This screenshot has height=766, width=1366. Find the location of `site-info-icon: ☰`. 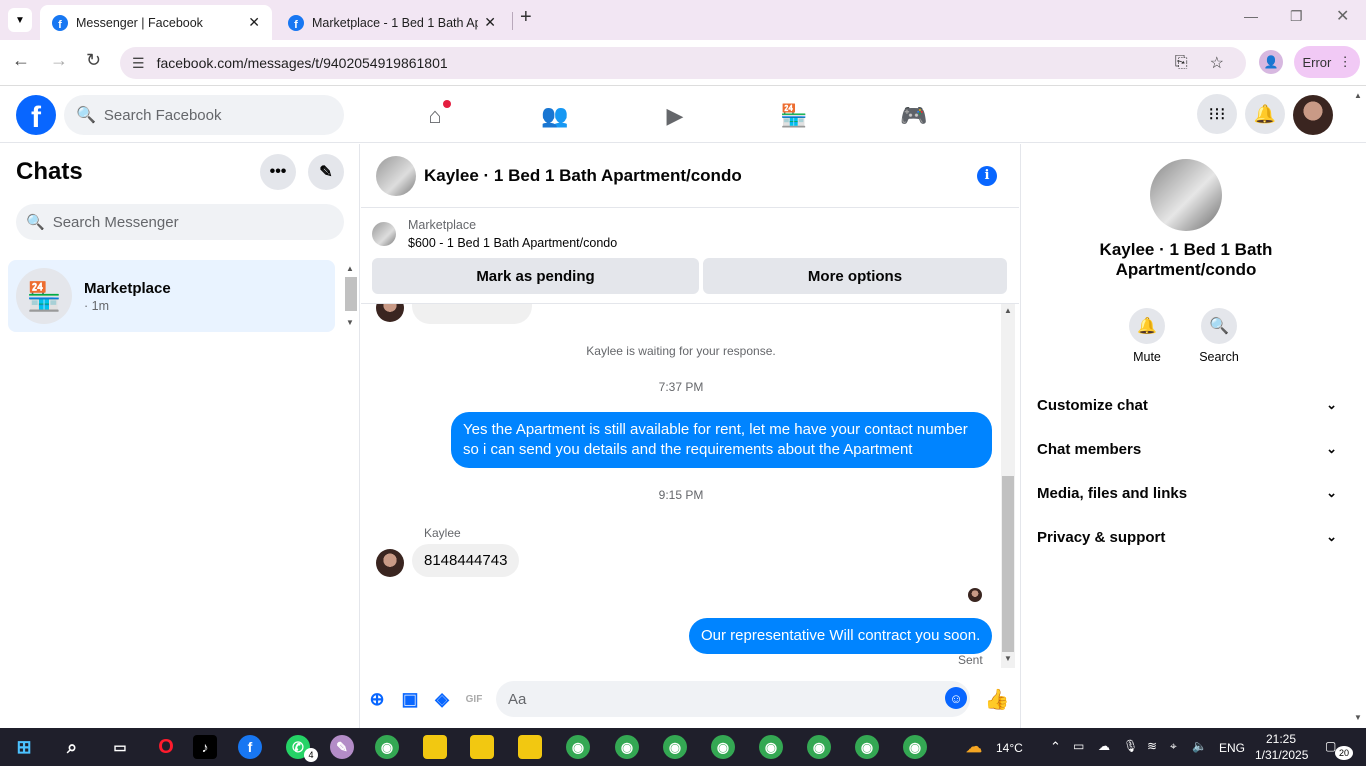

site-info-icon: ☰ is located at coordinates (138, 63).